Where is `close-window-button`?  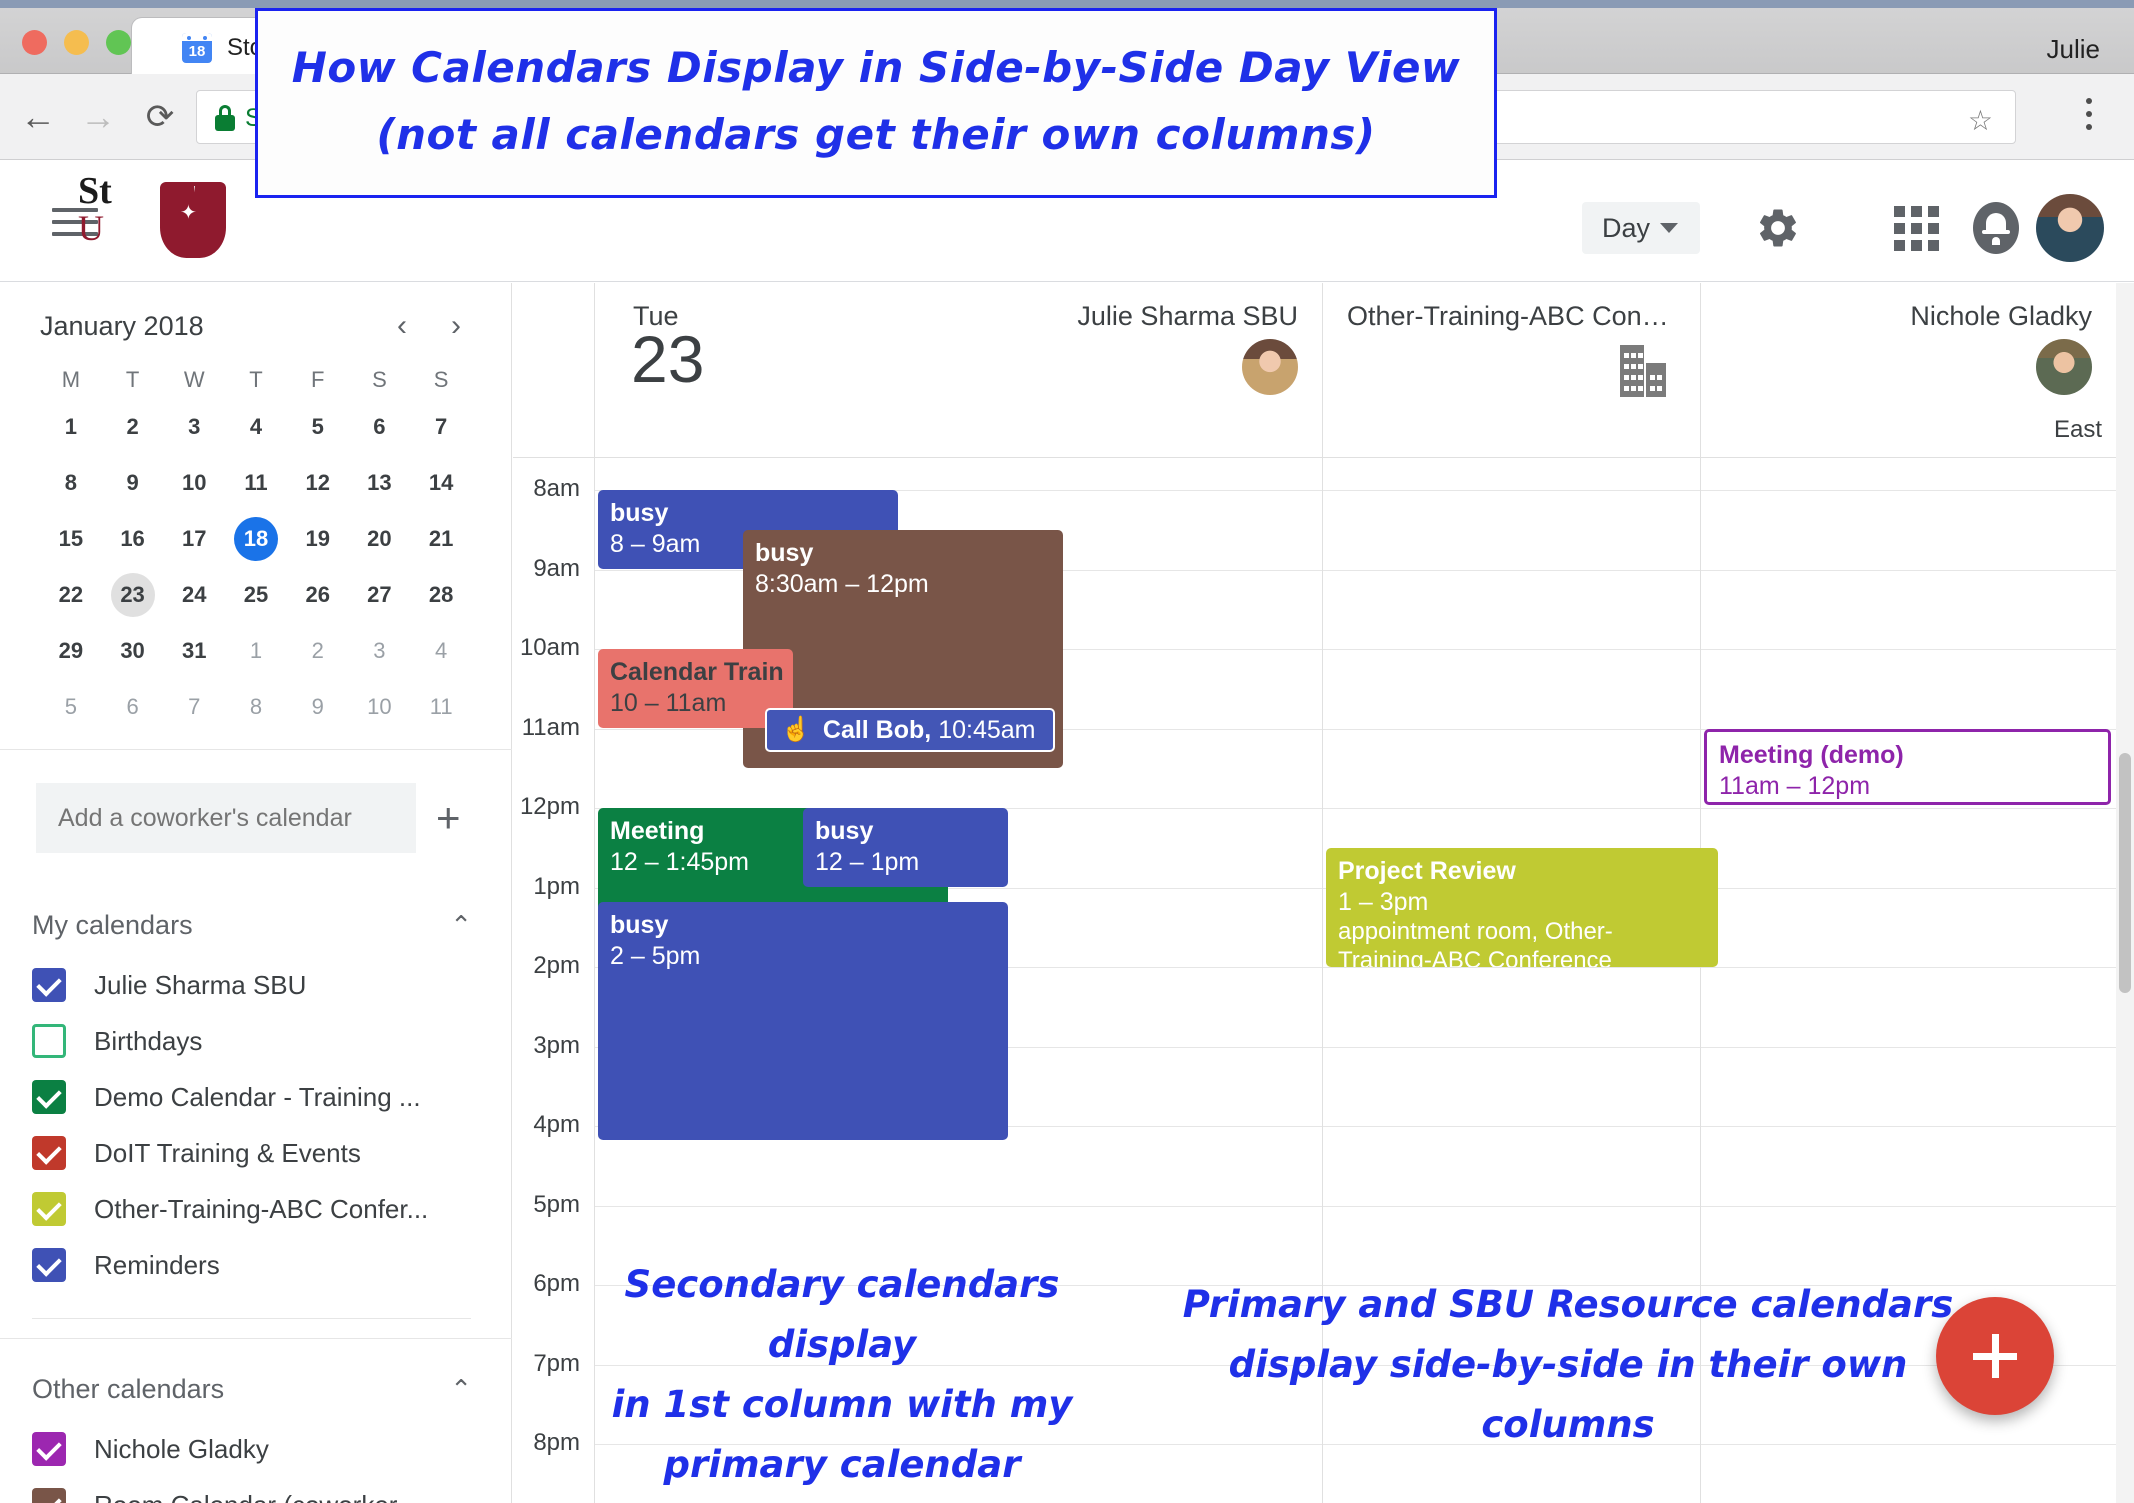
close-window-button is located at coordinates (34, 42).